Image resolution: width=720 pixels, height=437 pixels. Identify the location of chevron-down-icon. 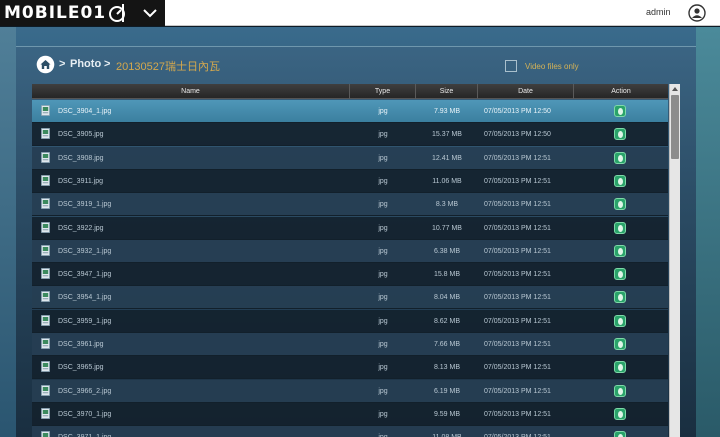
(150, 13).